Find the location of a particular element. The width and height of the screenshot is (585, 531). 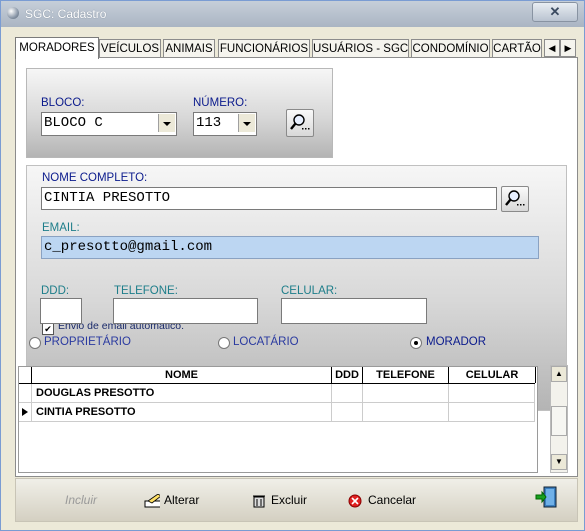

table-row: DOUGLAS PRESOTTO is located at coordinates (277, 393).